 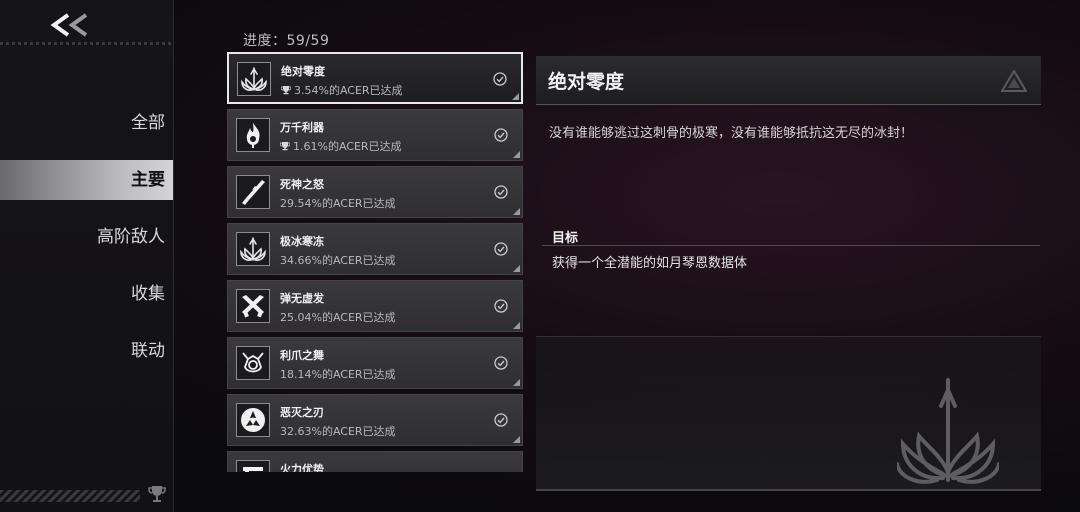 I want to click on achievement-item: 死神之怒 29.54%的ACER已达成, so click(x=375, y=192).